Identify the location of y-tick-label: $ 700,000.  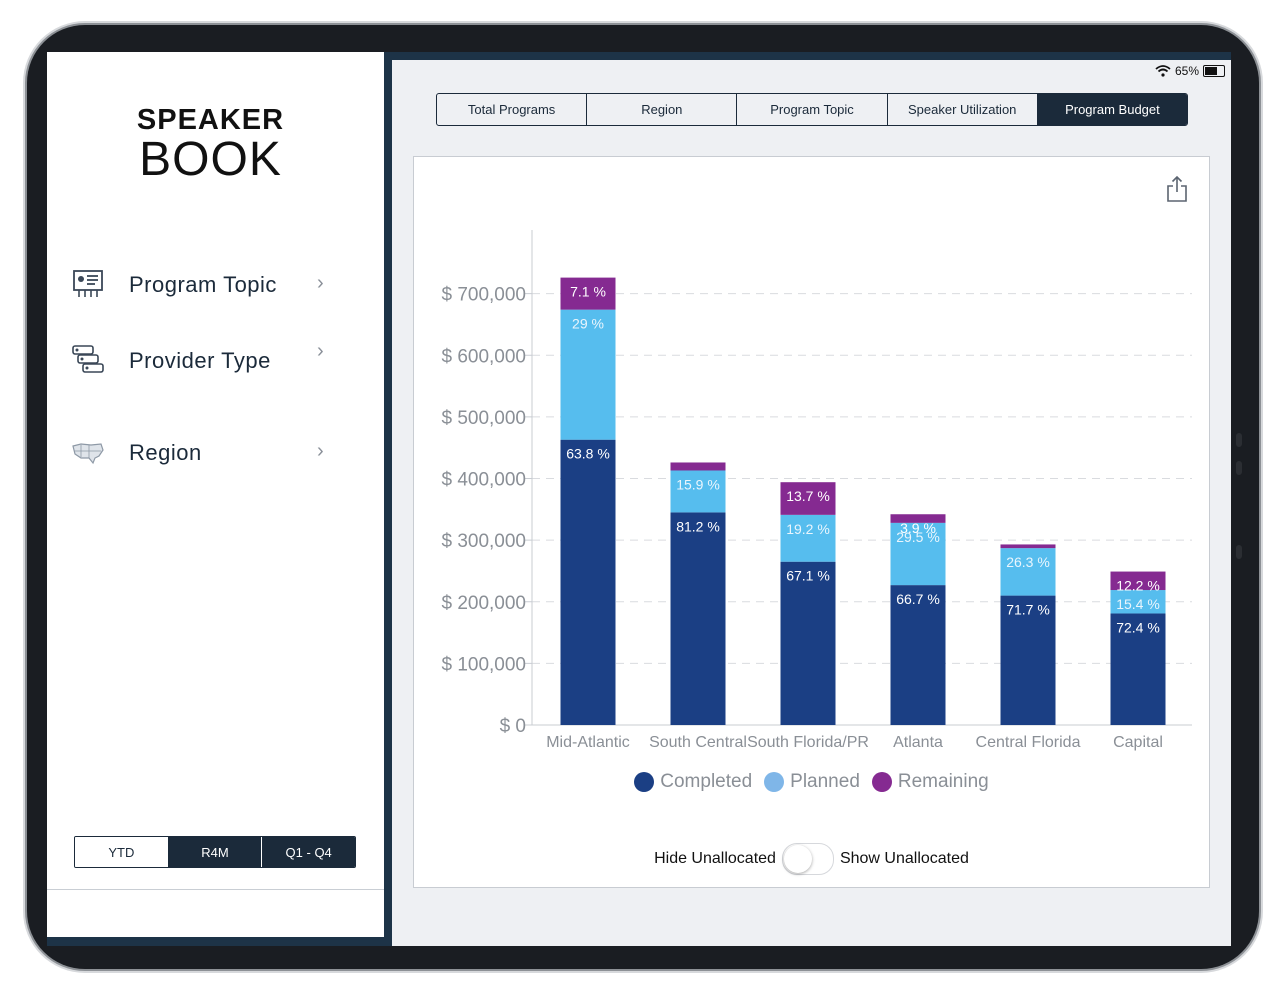
(483, 295).